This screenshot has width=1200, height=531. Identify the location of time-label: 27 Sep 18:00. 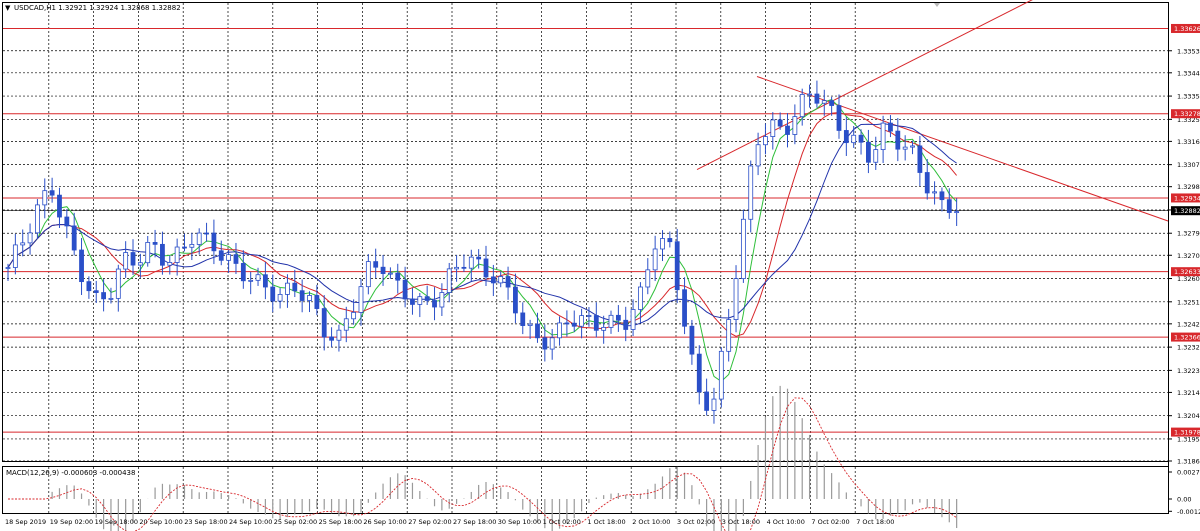
(474, 522).